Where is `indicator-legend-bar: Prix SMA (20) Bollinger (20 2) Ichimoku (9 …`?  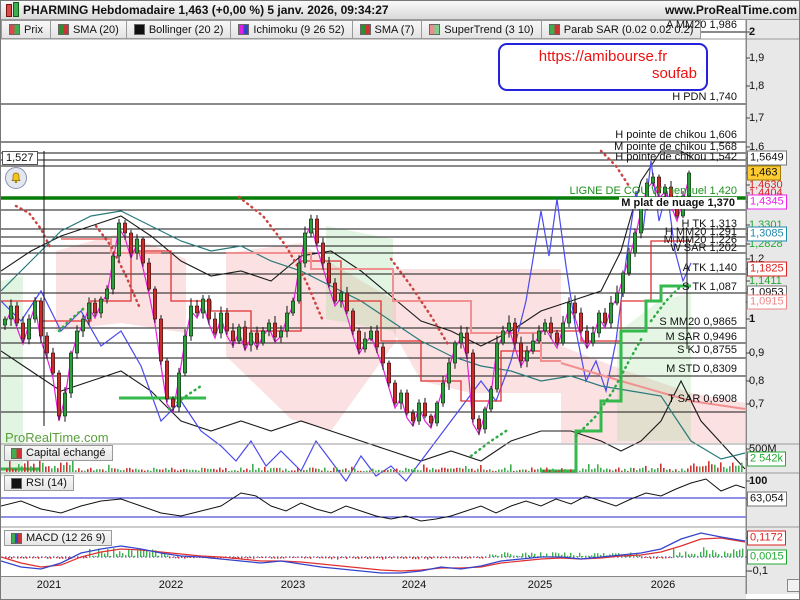
indicator-legend-bar: Prix SMA (20) Bollinger (20 2) Ichimoku (9 … is located at coordinates (351, 29).